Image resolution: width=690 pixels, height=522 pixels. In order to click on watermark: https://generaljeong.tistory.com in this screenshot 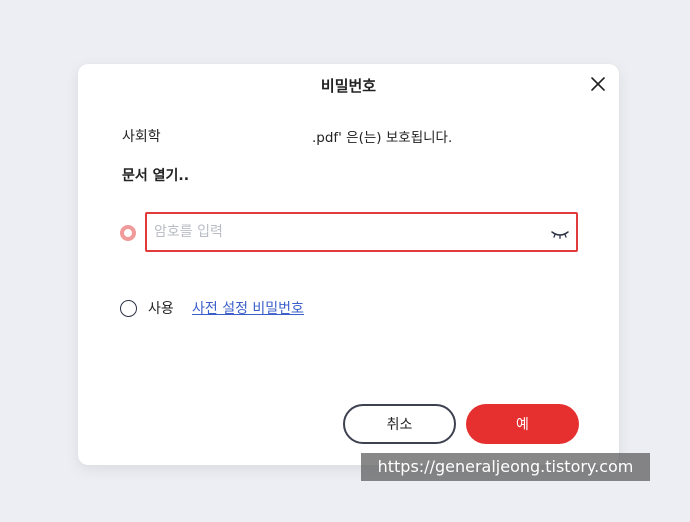, I will do `click(505, 467)`.